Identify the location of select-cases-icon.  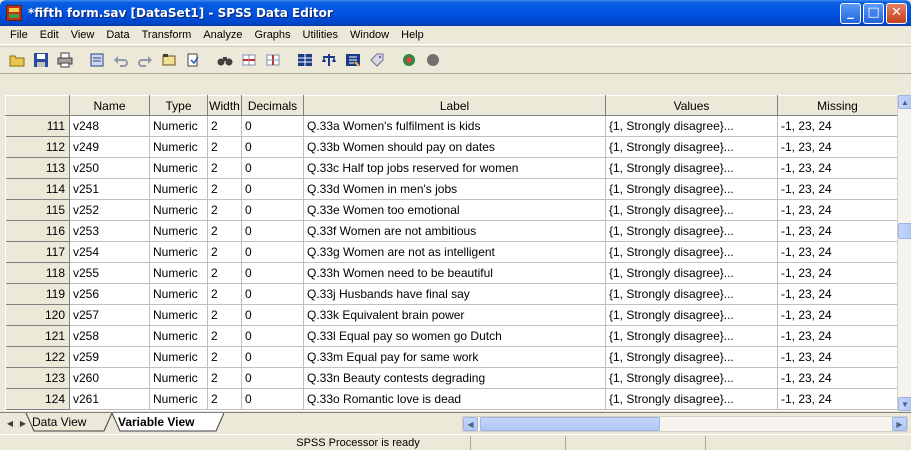
(352, 60).